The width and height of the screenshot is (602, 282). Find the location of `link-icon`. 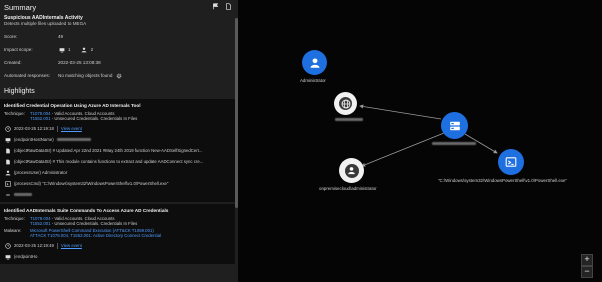

link-icon is located at coordinates (7, 194).